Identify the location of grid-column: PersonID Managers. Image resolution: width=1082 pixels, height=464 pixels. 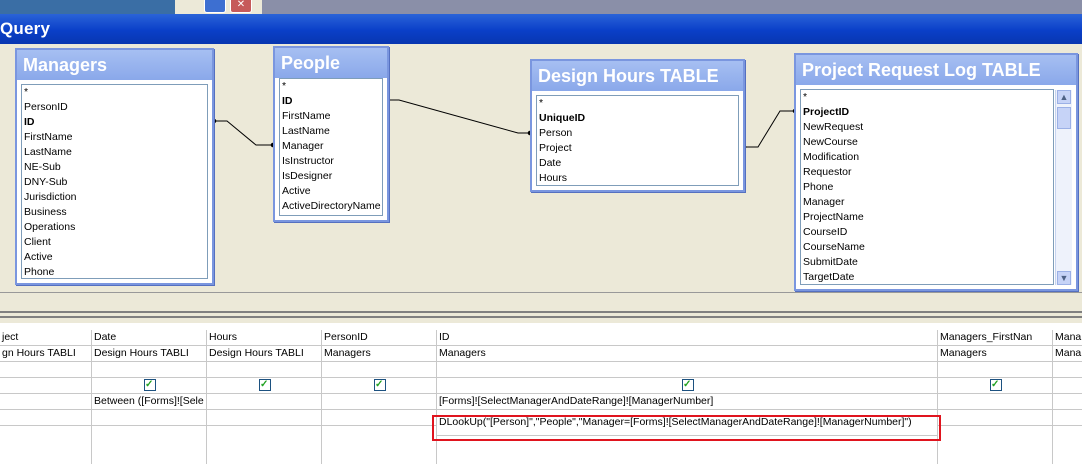
(379, 397).